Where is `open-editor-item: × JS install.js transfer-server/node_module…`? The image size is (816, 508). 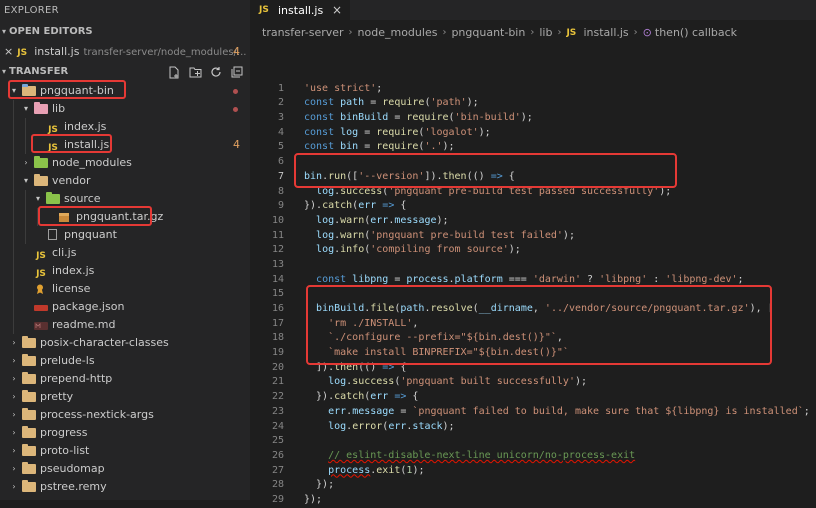 open-editor-item: × JS install.js transfer-server/node_module… is located at coordinates (125, 52).